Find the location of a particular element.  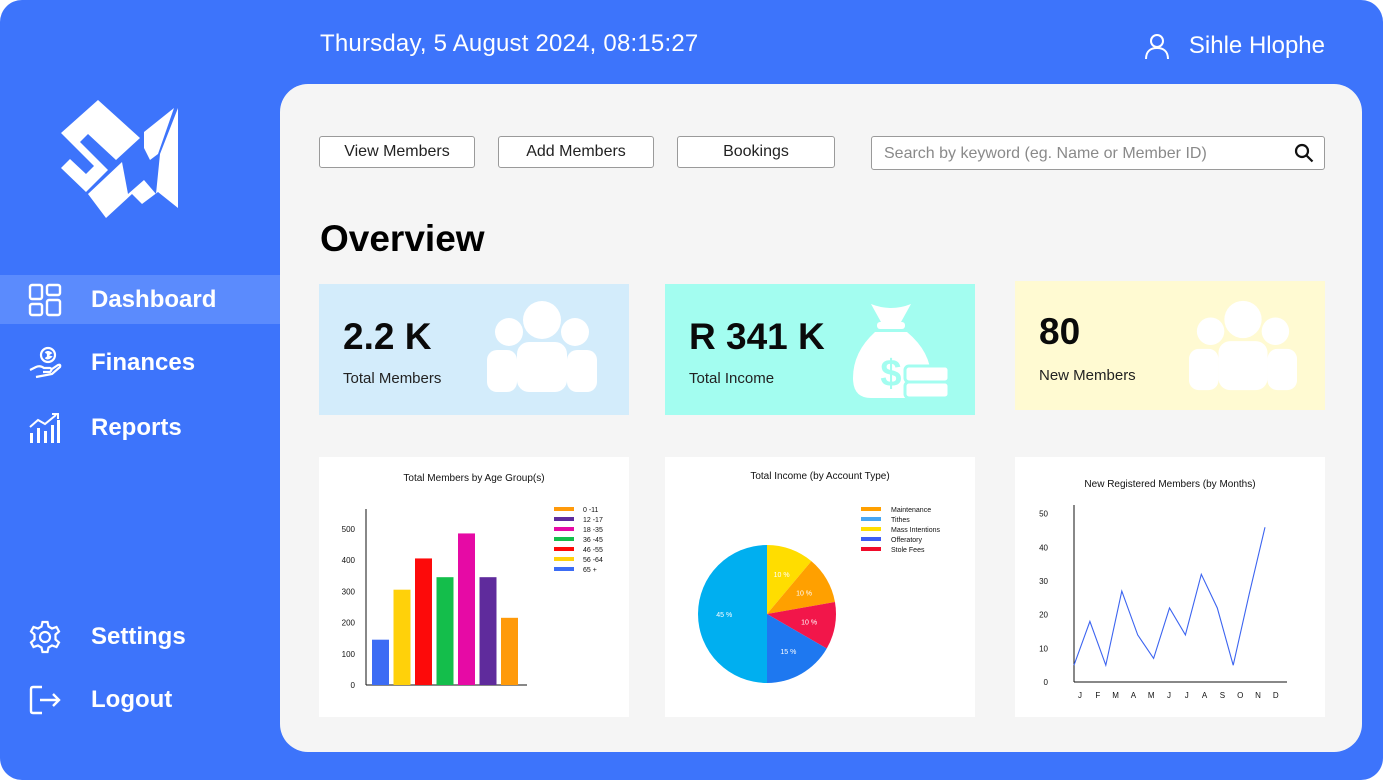

total-income-card: R 341 K Total Income $ is located at coordinates (820, 349).